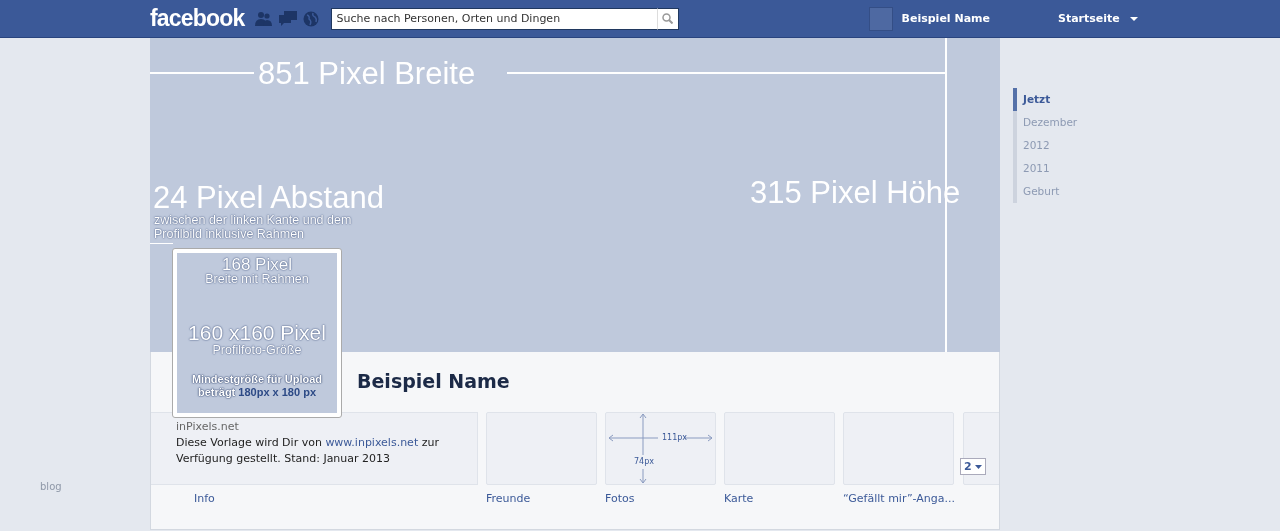 The image size is (1280, 531). What do you see at coordinates (257, 279) in the screenshot?
I see `frame-size-note: Breite mit Rahmen` at bounding box center [257, 279].